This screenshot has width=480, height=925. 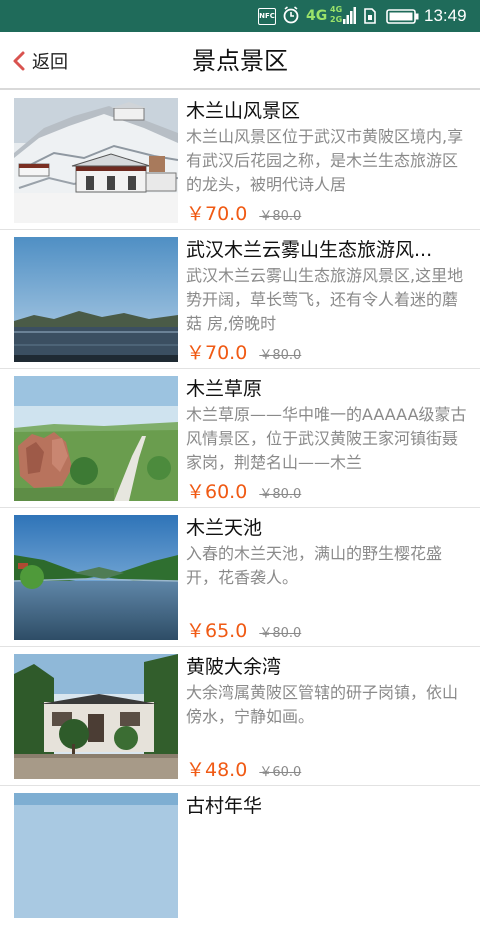 I want to click on page-title: 景点景区, so click(x=240, y=61).